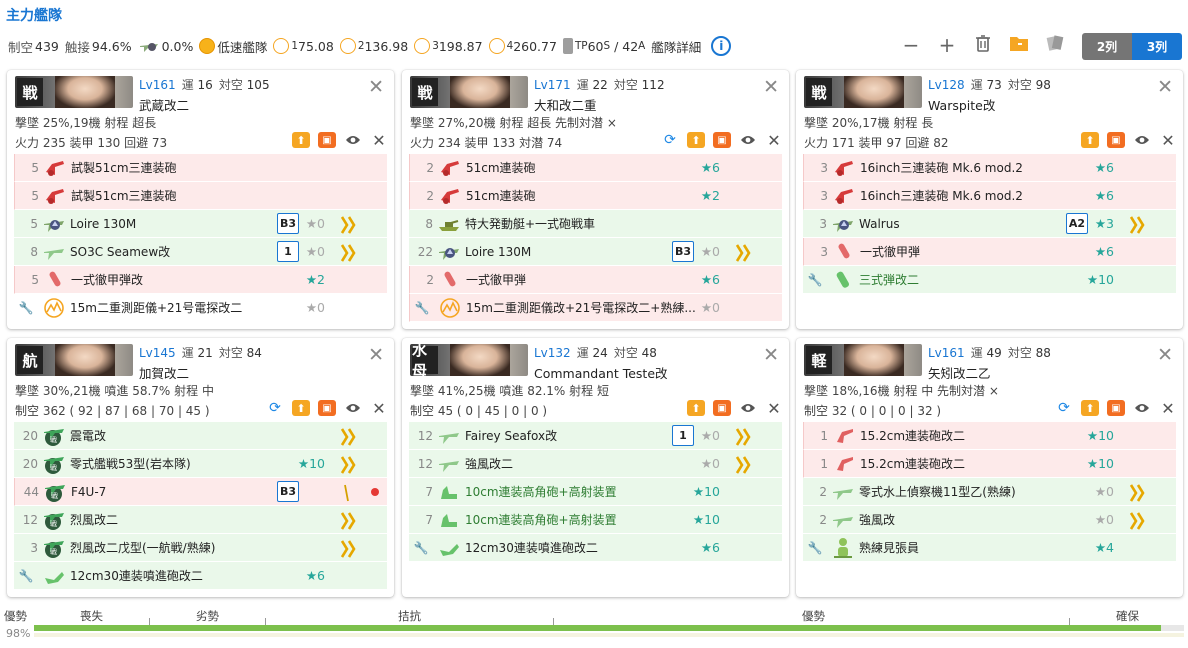 This screenshot has width=1188, height=648. Describe the element at coordinates (863, 360) in the screenshot. I see `ship-banner: 軽` at that location.